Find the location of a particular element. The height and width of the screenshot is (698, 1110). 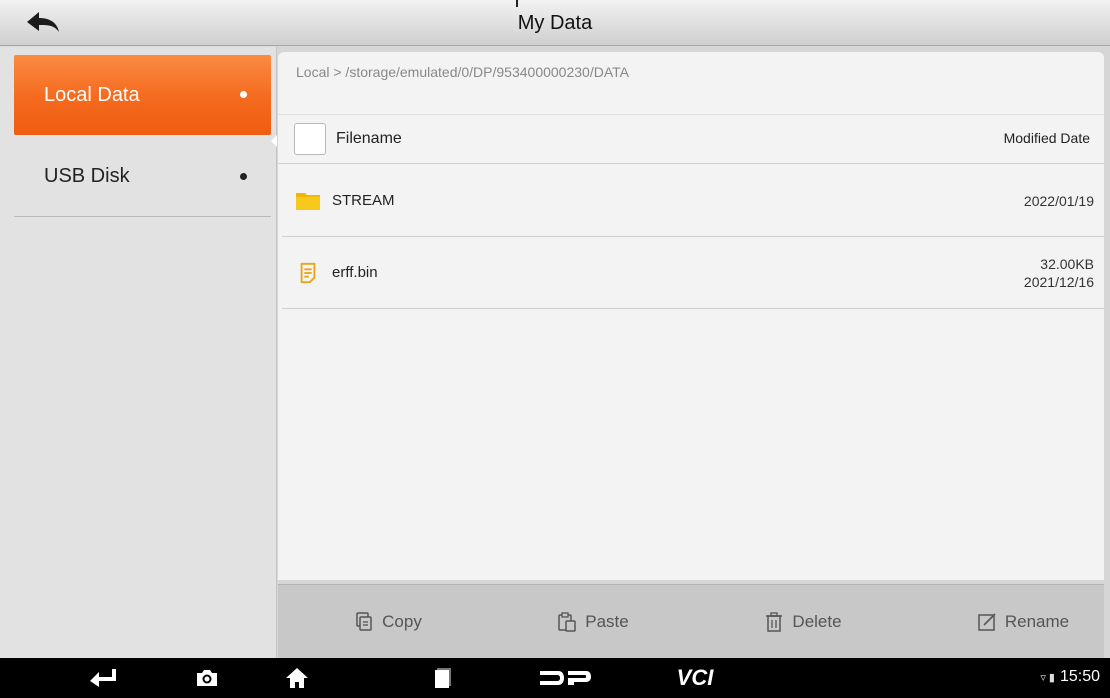

nav-home-button is located at coordinates (297, 678).